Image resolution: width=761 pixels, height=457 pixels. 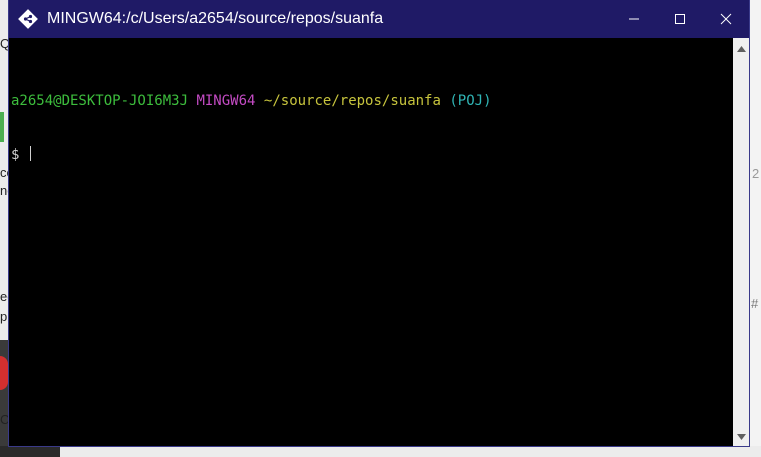 I want to click on caret-up-icon, so click(x=741, y=48).